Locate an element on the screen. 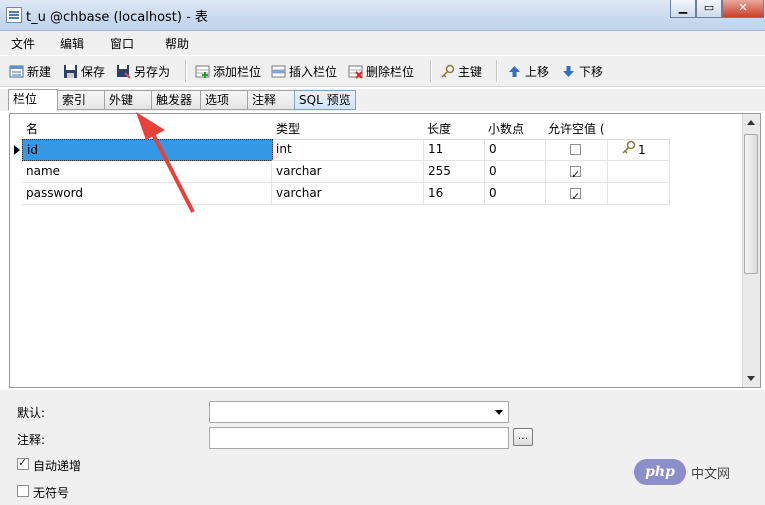  annotation-arrow is located at coordinates (165, 162).